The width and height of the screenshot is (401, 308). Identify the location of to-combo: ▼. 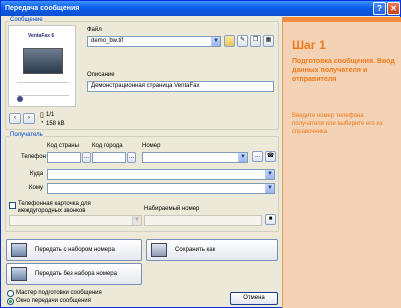
(161, 174).